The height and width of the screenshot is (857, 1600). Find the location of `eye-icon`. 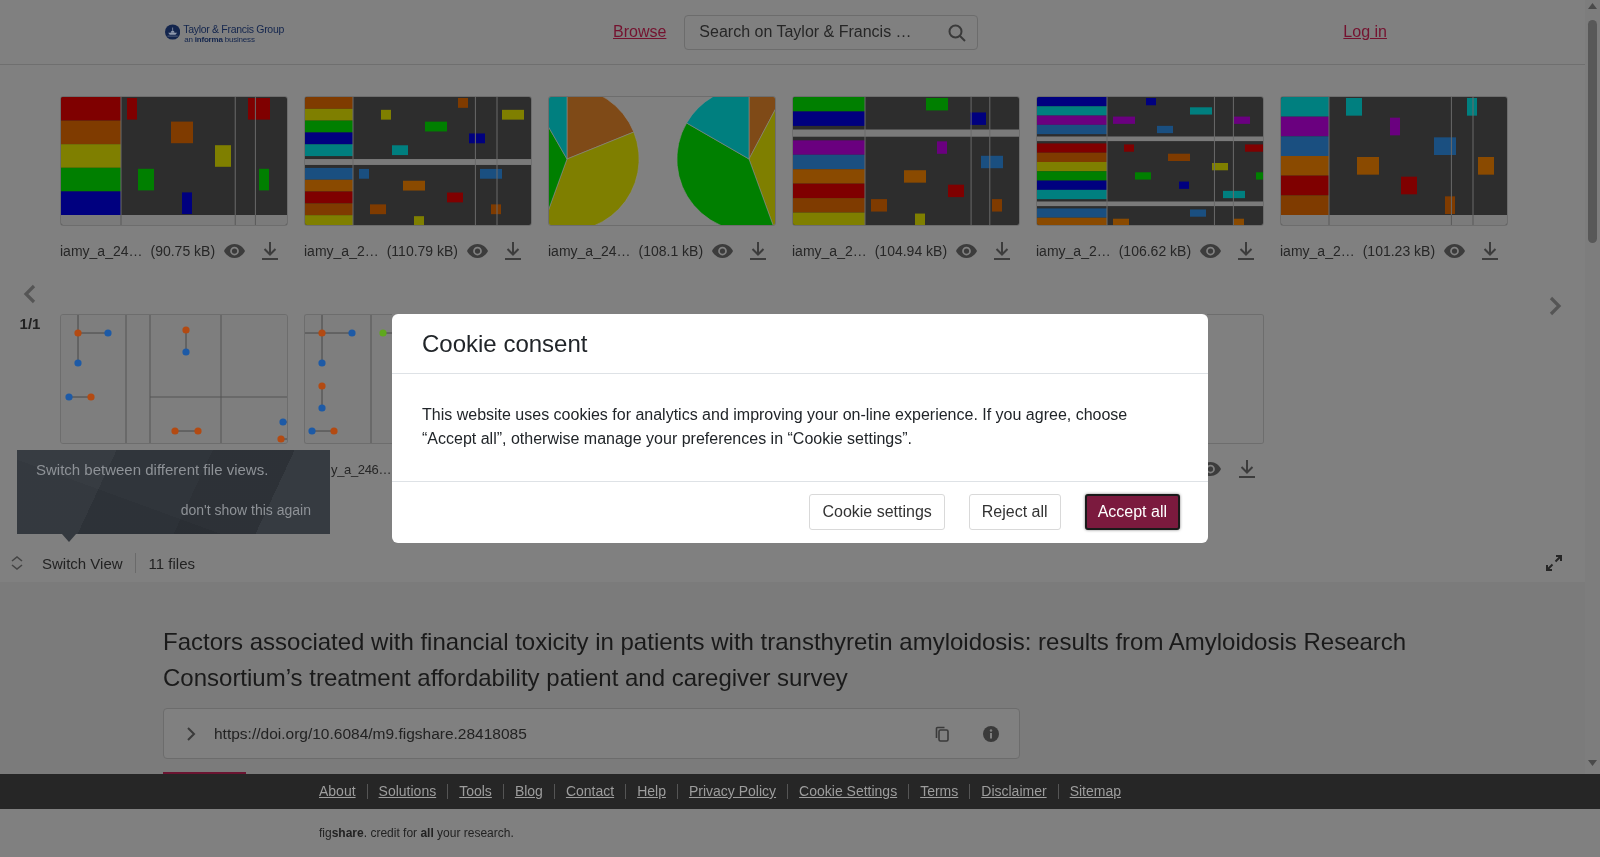

eye-icon is located at coordinates (1214, 469).